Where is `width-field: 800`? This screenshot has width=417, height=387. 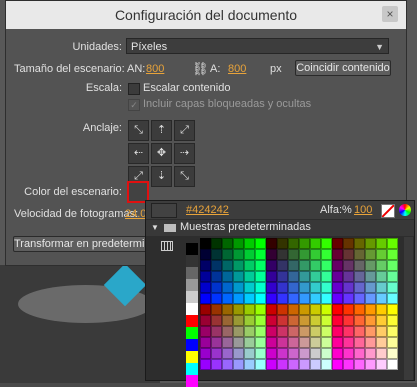
width-field: 800 is located at coordinates (155, 69).